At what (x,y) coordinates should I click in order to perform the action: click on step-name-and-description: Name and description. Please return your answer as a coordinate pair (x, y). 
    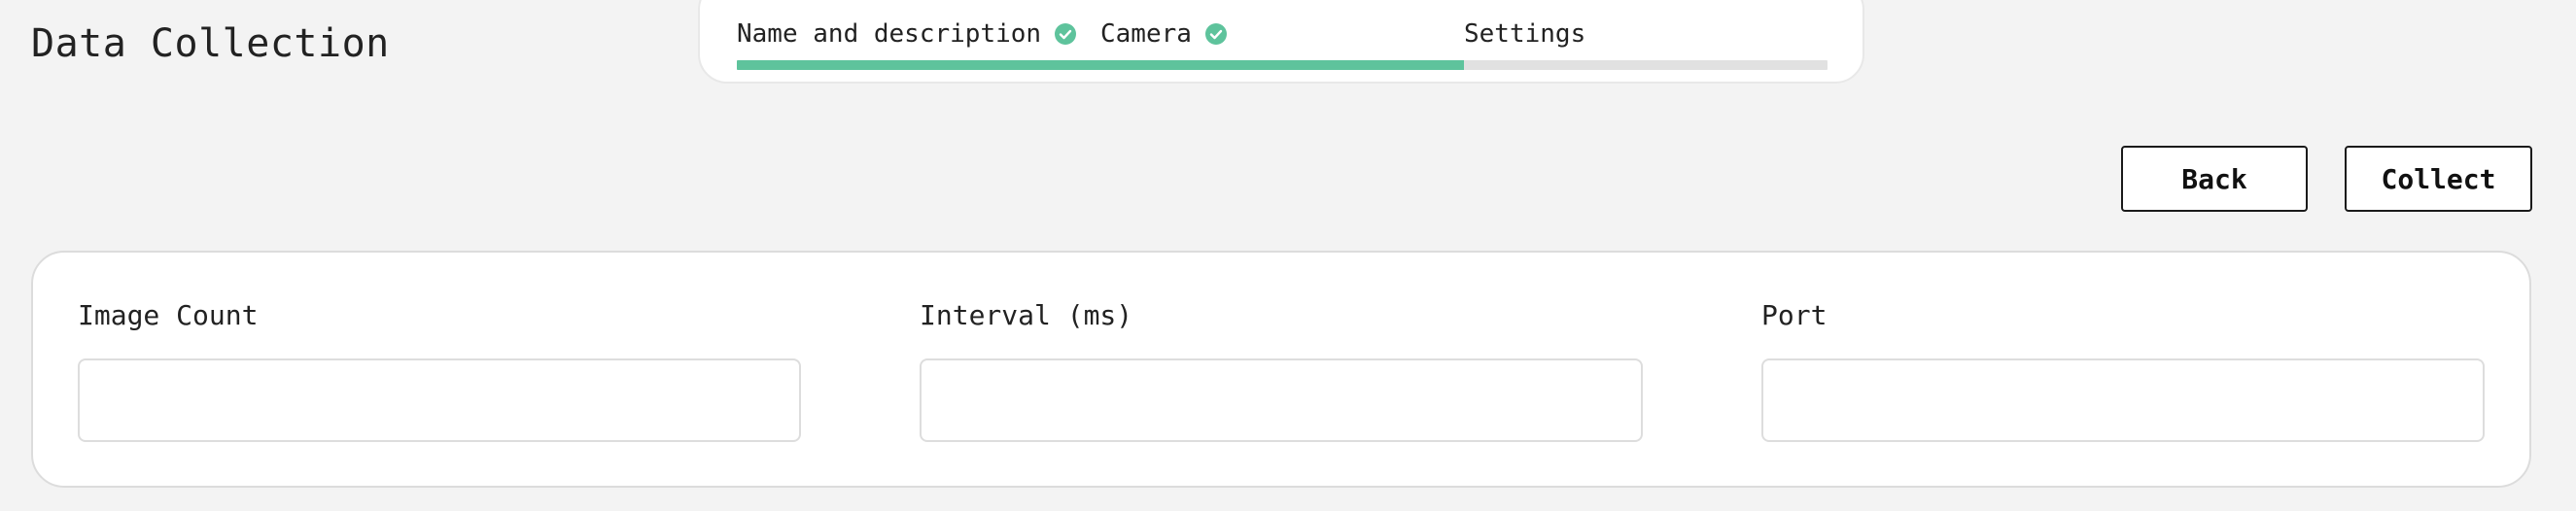
    Looking at the image, I should click on (907, 34).